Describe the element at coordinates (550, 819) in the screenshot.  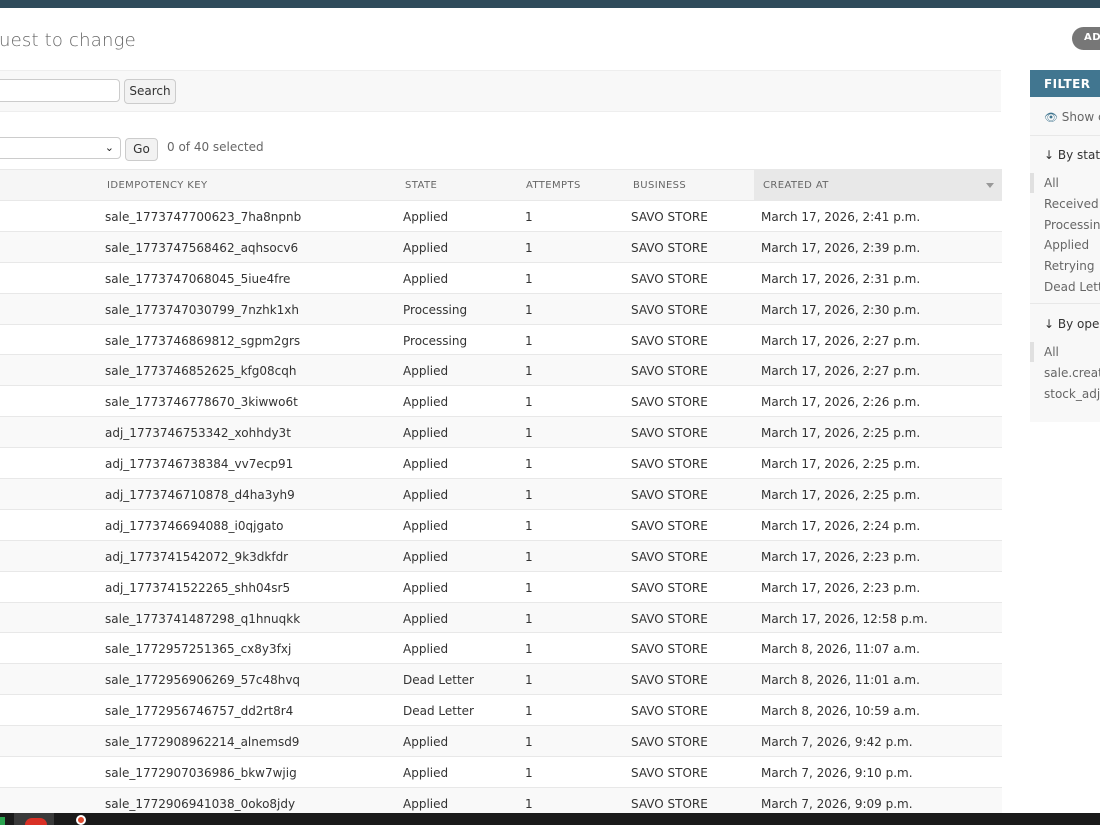
I see `os-taskbar` at that location.